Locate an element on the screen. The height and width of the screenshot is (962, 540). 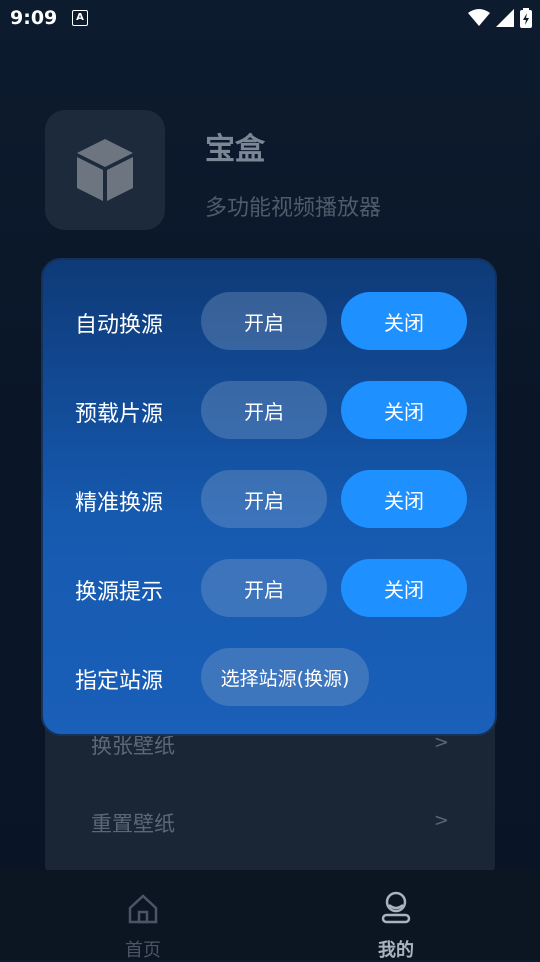
home-icon is located at coordinates (143, 909).